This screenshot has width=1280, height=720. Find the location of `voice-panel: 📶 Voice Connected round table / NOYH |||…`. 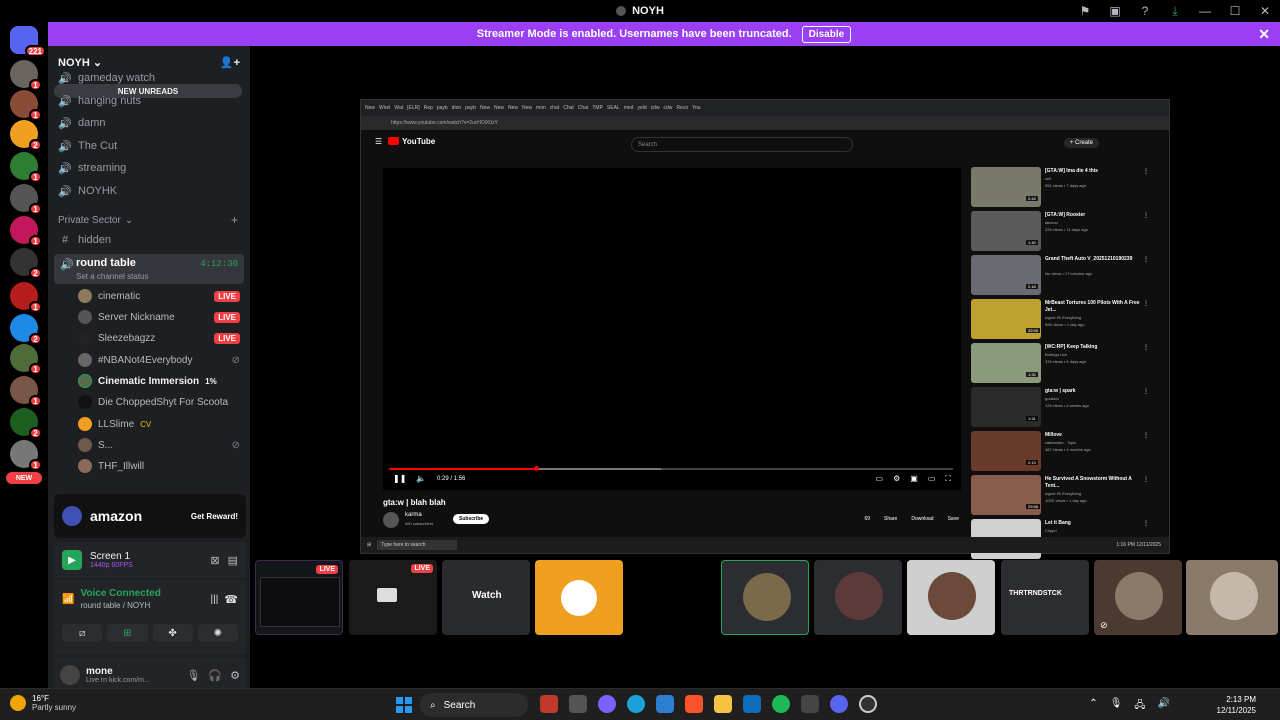

voice-panel: 📶 Voice Connected round table / NOYH |||… is located at coordinates (150, 617).